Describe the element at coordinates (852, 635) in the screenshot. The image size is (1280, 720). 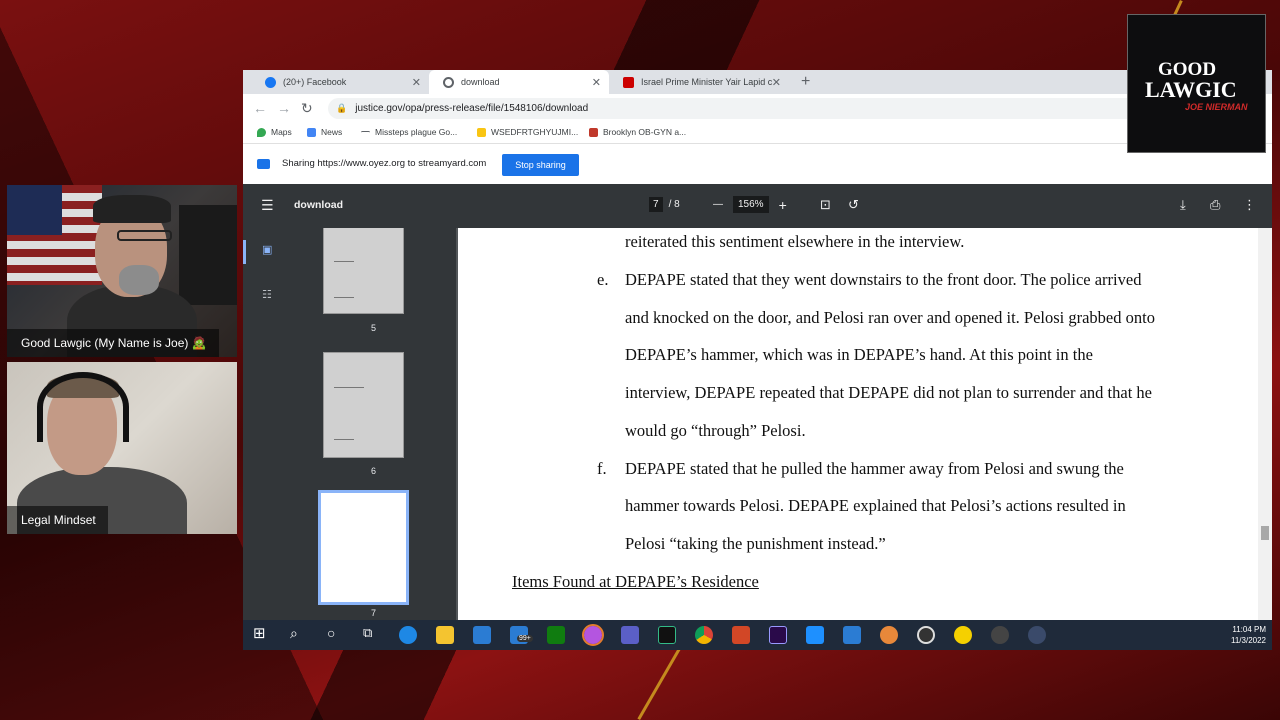
I see `photos-icon` at that location.